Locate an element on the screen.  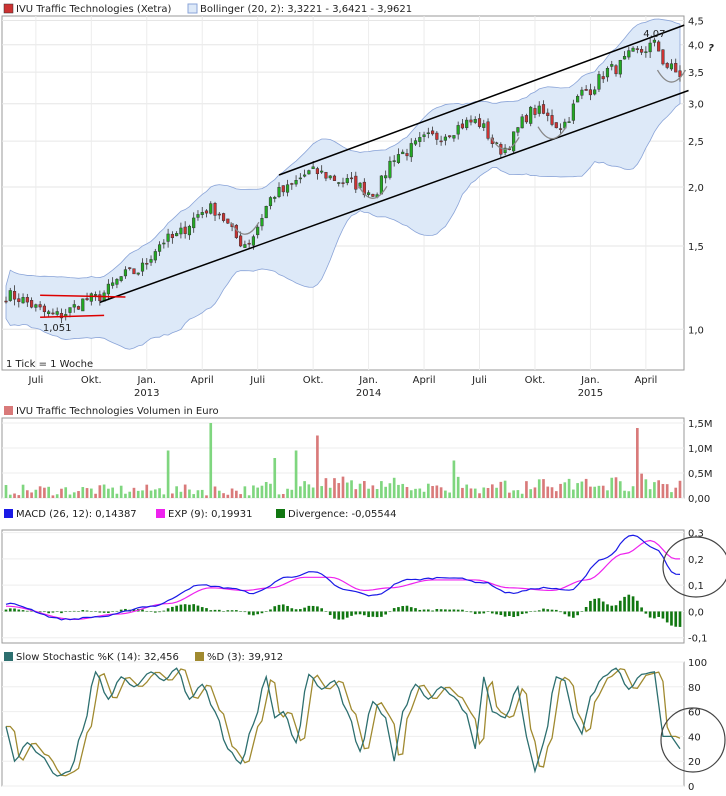
legend-stoch-k: Slow Stochastic %K (14): 32,456 is located at coordinates (97, 657).